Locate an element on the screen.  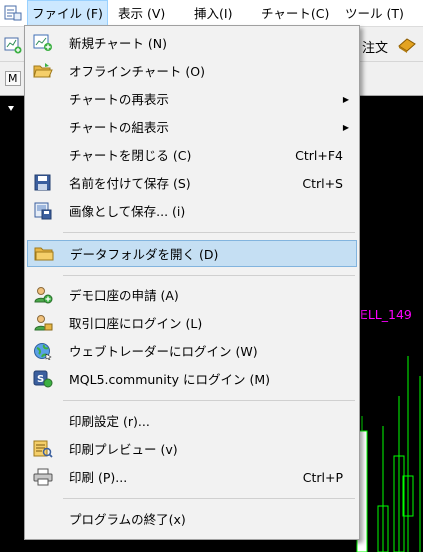
menu-view: 表示 (V) is located at coordinates (141, 13).